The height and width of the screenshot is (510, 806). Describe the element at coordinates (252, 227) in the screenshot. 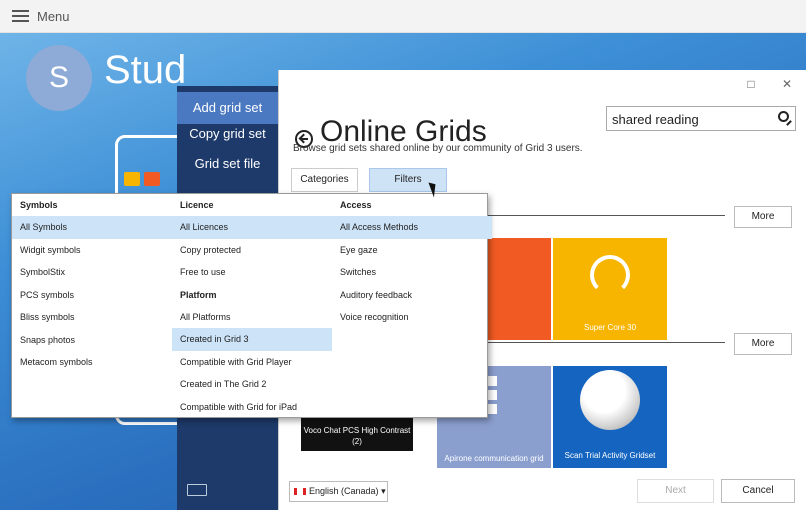

I see `filter-option: All Licences` at that location.